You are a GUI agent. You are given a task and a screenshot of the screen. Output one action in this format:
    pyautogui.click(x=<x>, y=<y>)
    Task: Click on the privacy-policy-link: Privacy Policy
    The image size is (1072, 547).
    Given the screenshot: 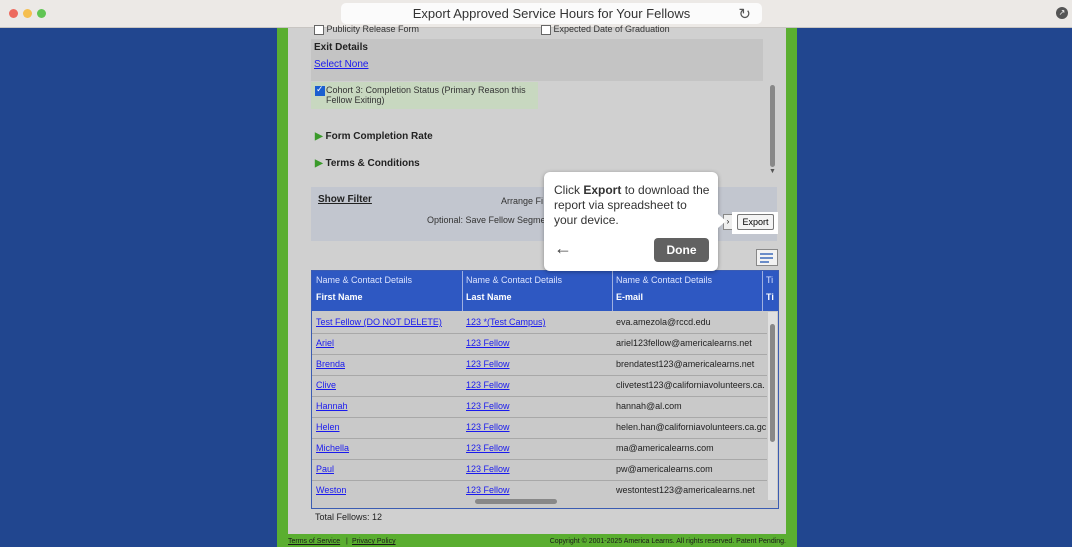 What is the action you would take?
    pyautogui.click(x=374, y=541)
    